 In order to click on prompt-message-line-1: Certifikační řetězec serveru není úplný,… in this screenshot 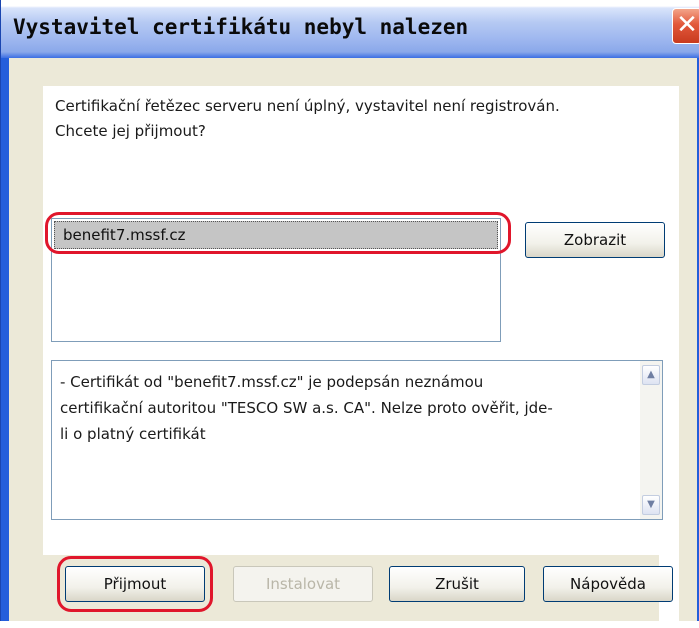, I will do `click(307, 106)`.